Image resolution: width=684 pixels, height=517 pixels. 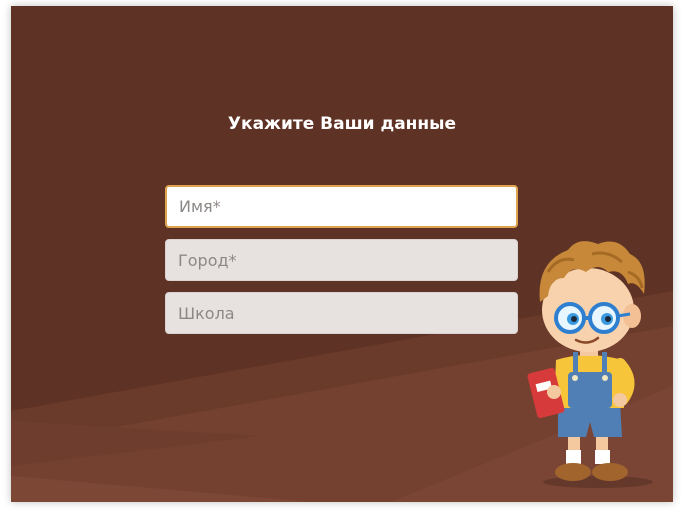 I want to click on school-input, so click(x=341, y=313).